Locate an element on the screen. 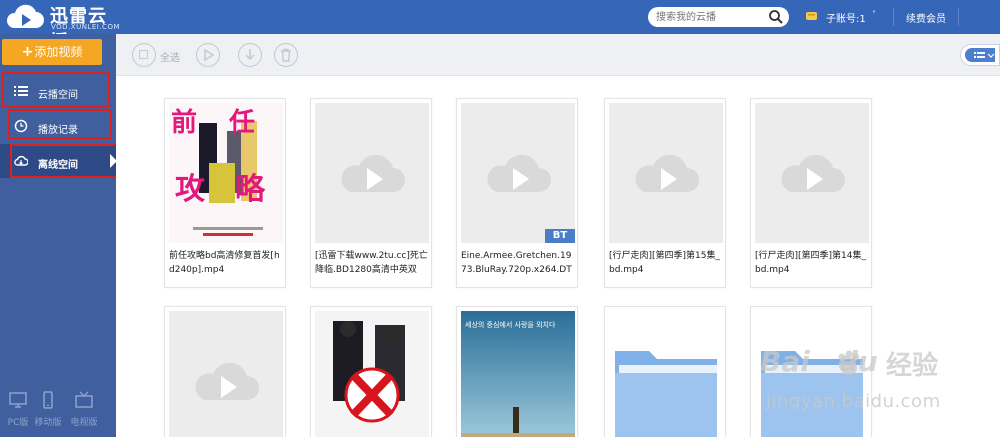  file-tile: 前 任 攻 略 前任攻略bd高清修复首发[hd240p].mp4 is located at coordinates (225, 193).